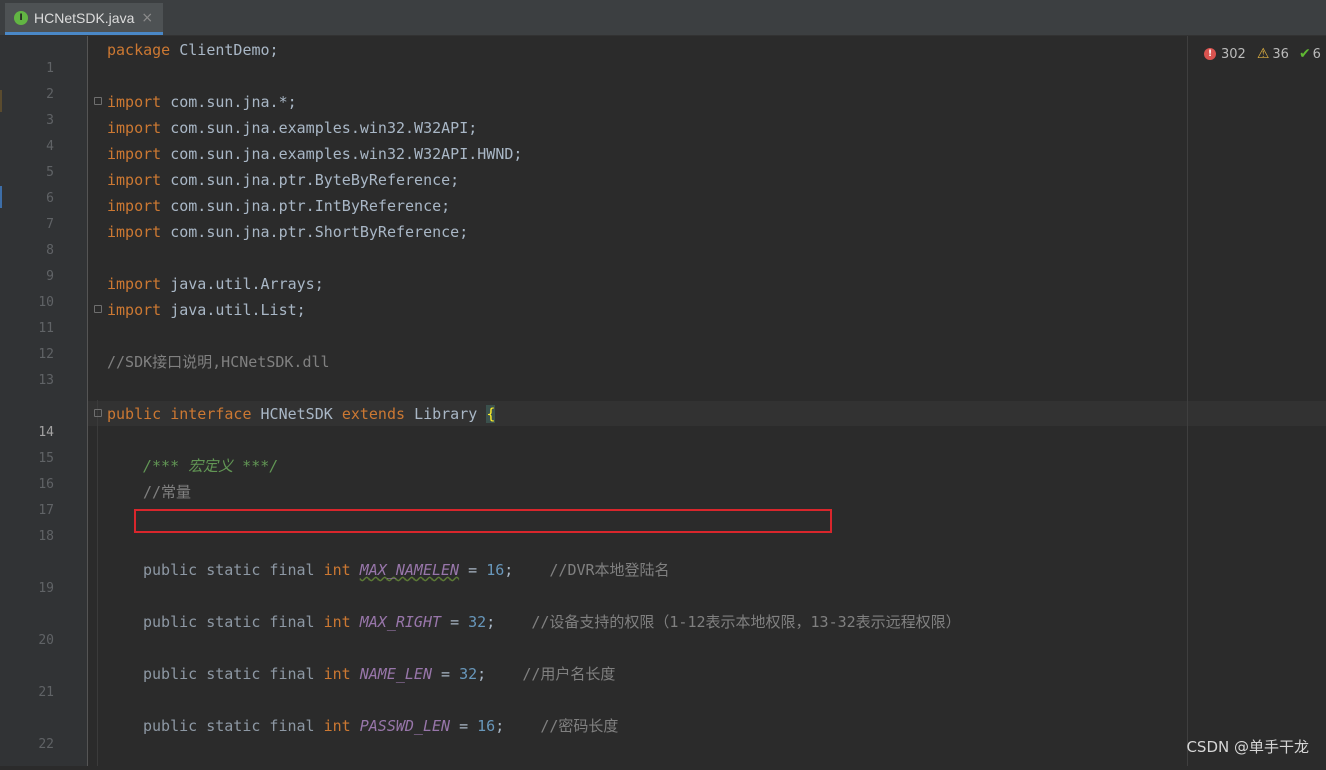 The width and height of the screenshot is (1326, 770). Describe the element at coordinates (46, 744) in the screenshot. I see `line-number: 22` at that location.